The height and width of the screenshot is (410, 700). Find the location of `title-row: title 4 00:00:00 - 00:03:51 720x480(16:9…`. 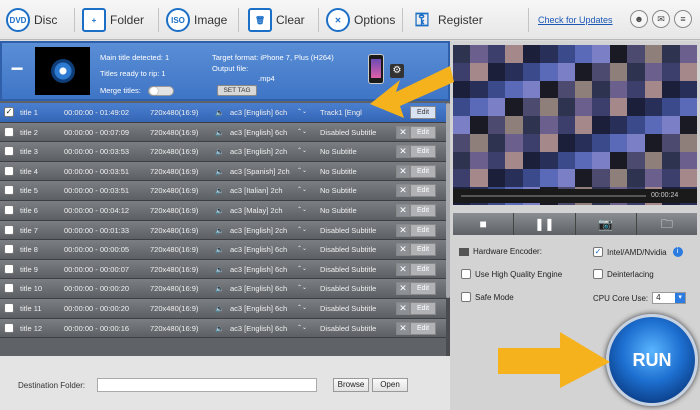

title-row: title 4 00:00:00 - 00:03:51 720x480(16:9… is located at coordinates (223, 171).